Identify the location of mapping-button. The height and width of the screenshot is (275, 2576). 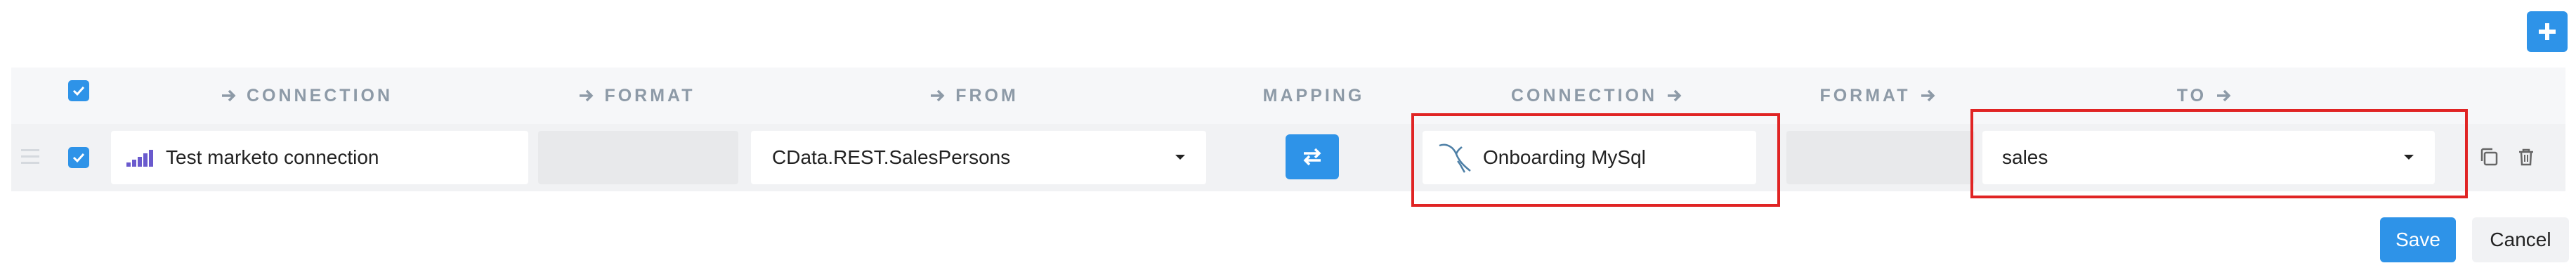
(1313, 156).